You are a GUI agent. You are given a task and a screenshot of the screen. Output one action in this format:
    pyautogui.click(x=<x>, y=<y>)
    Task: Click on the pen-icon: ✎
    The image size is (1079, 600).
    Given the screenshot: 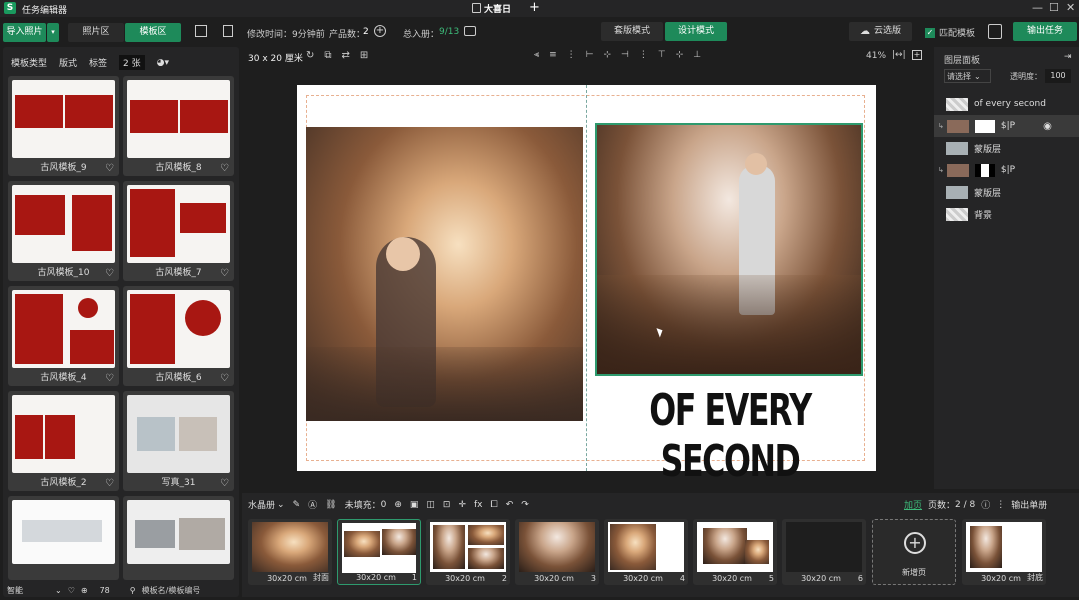 What is the action you would take?
    pyautogui.click(x=297, y=505)
    